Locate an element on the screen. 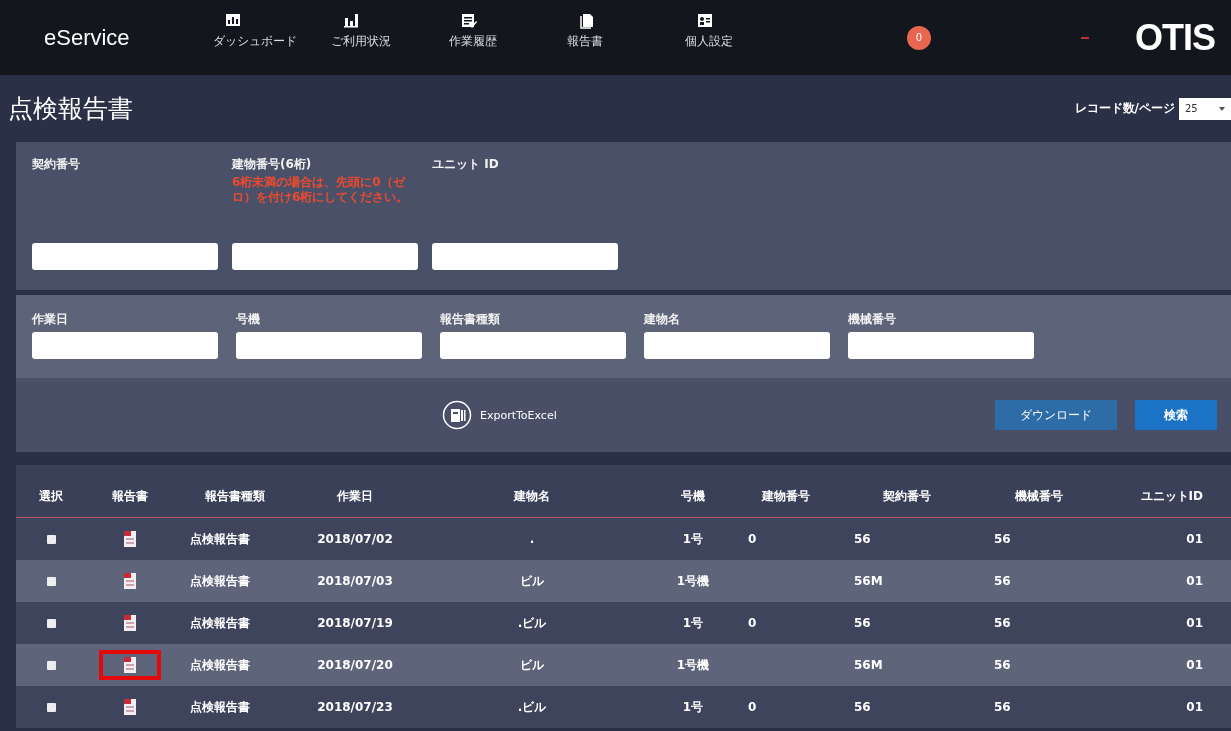 This screenshot has height=731, width=1231. field-label: 建物名 is located at coordinates (662, 319).